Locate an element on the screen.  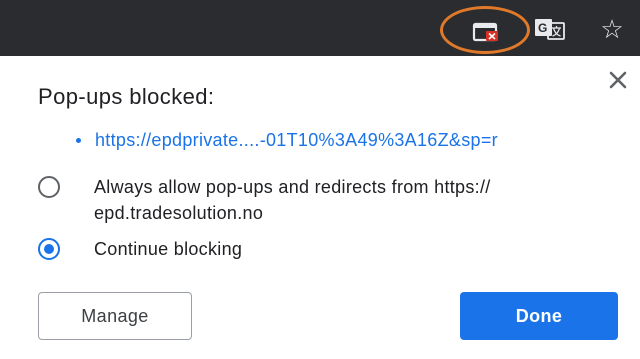
continue-blocking-label: Continue blocking is located at coordinates (168, 249).